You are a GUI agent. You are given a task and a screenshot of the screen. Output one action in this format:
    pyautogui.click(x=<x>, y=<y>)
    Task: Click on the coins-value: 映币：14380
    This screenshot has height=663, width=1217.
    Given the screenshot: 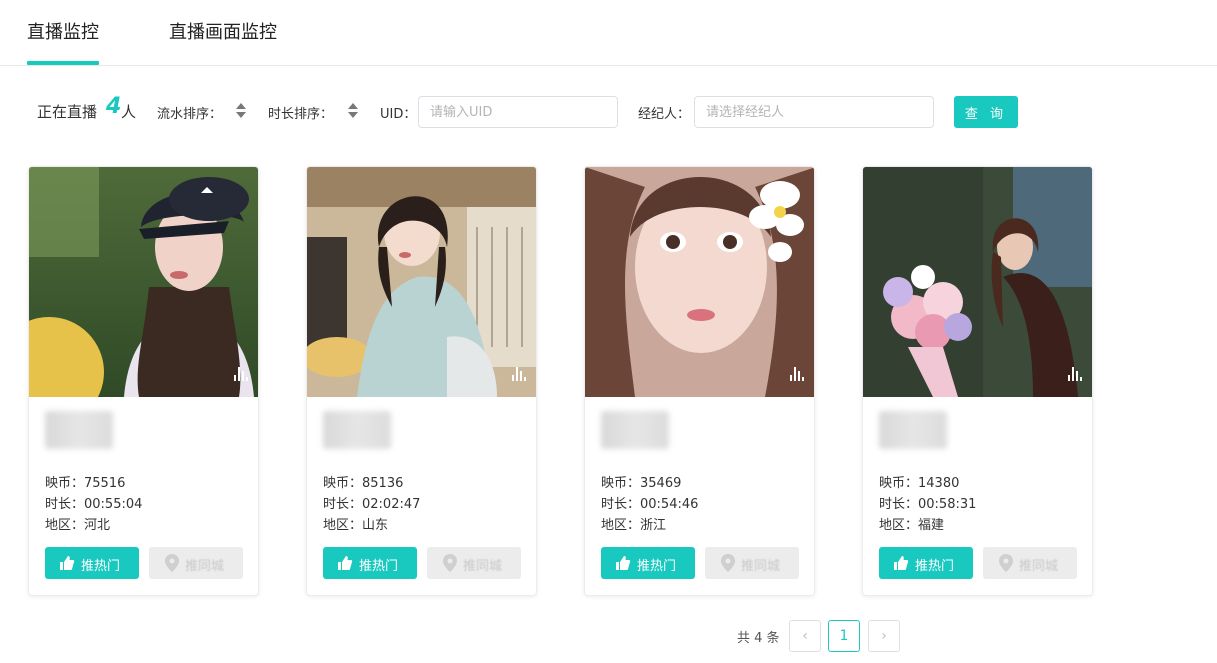 What is the action you would take?
    pyautogui.click(x=919, y=483)
    